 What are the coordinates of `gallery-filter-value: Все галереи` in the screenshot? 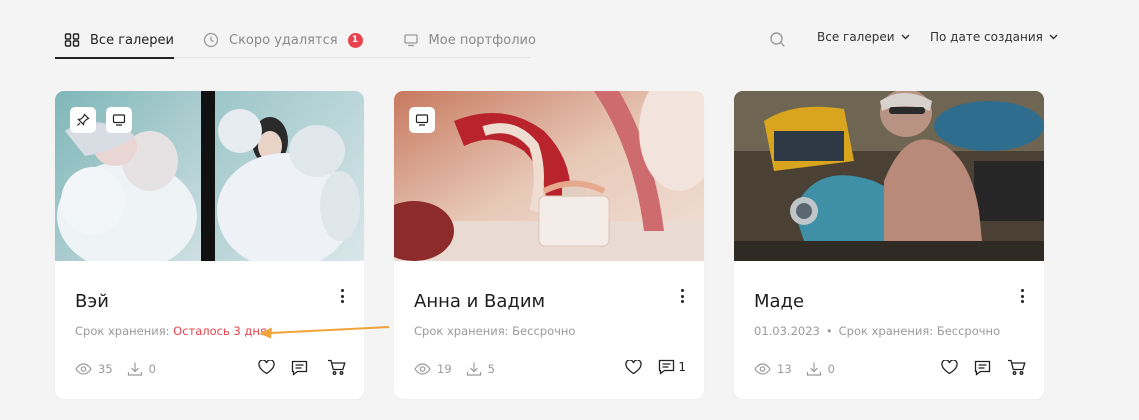 It's located at (856, 37).